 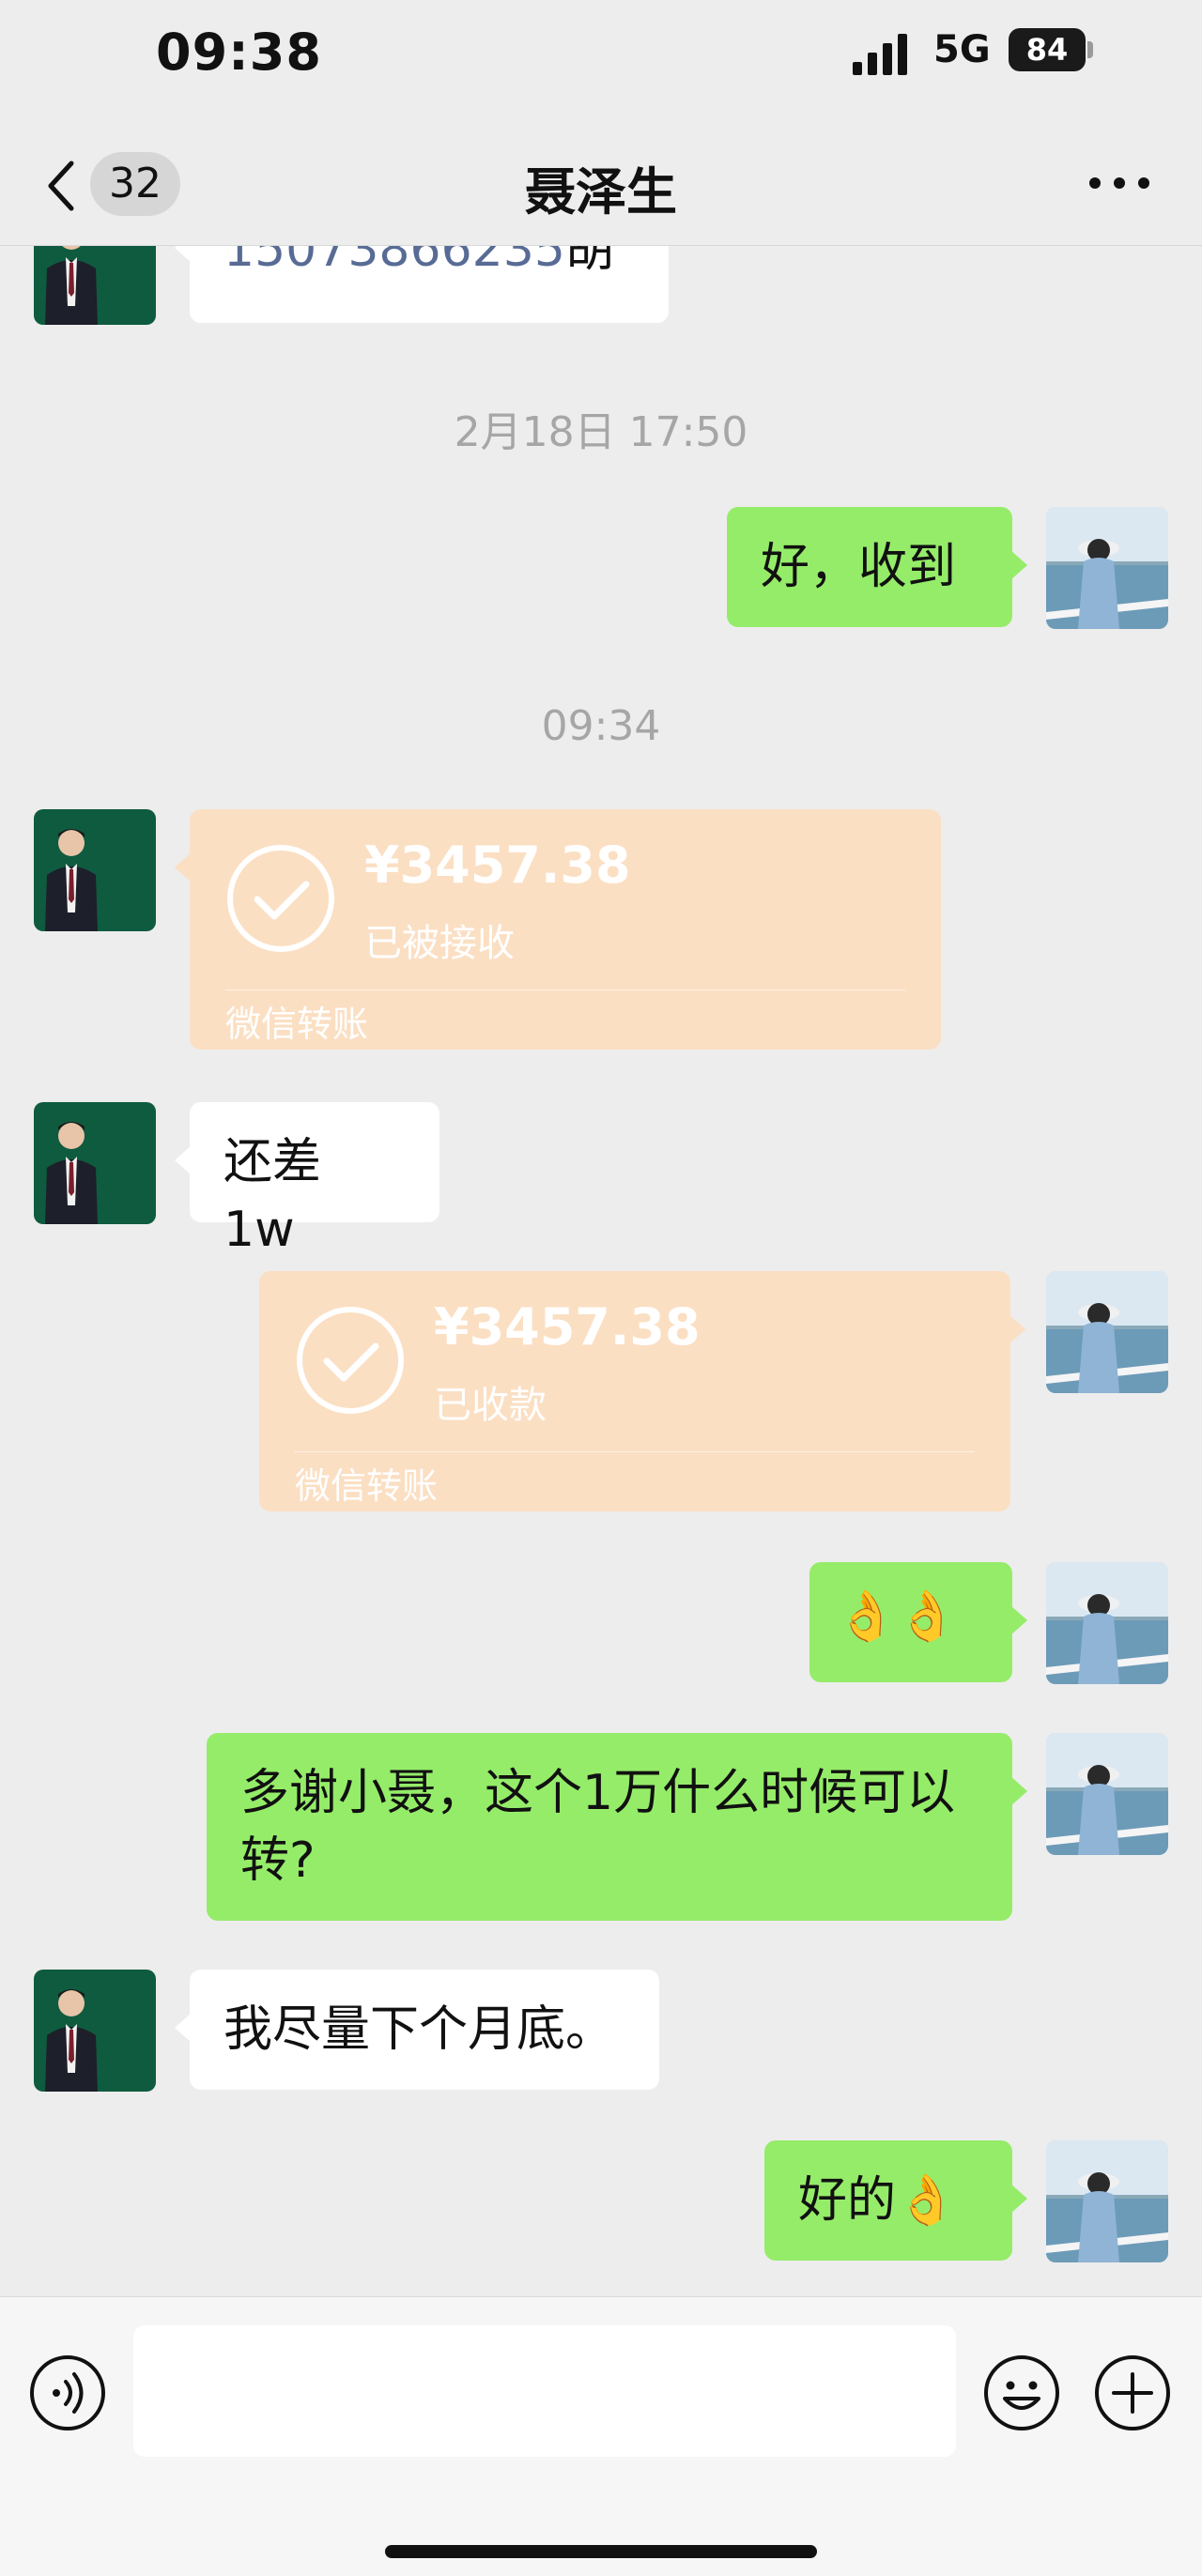 I want to click on chat-header: 32 聂泽生, so click(x=601, y=184).